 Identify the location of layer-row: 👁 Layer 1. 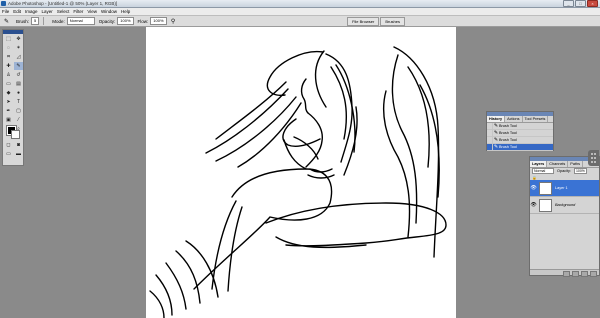
(564, 188).